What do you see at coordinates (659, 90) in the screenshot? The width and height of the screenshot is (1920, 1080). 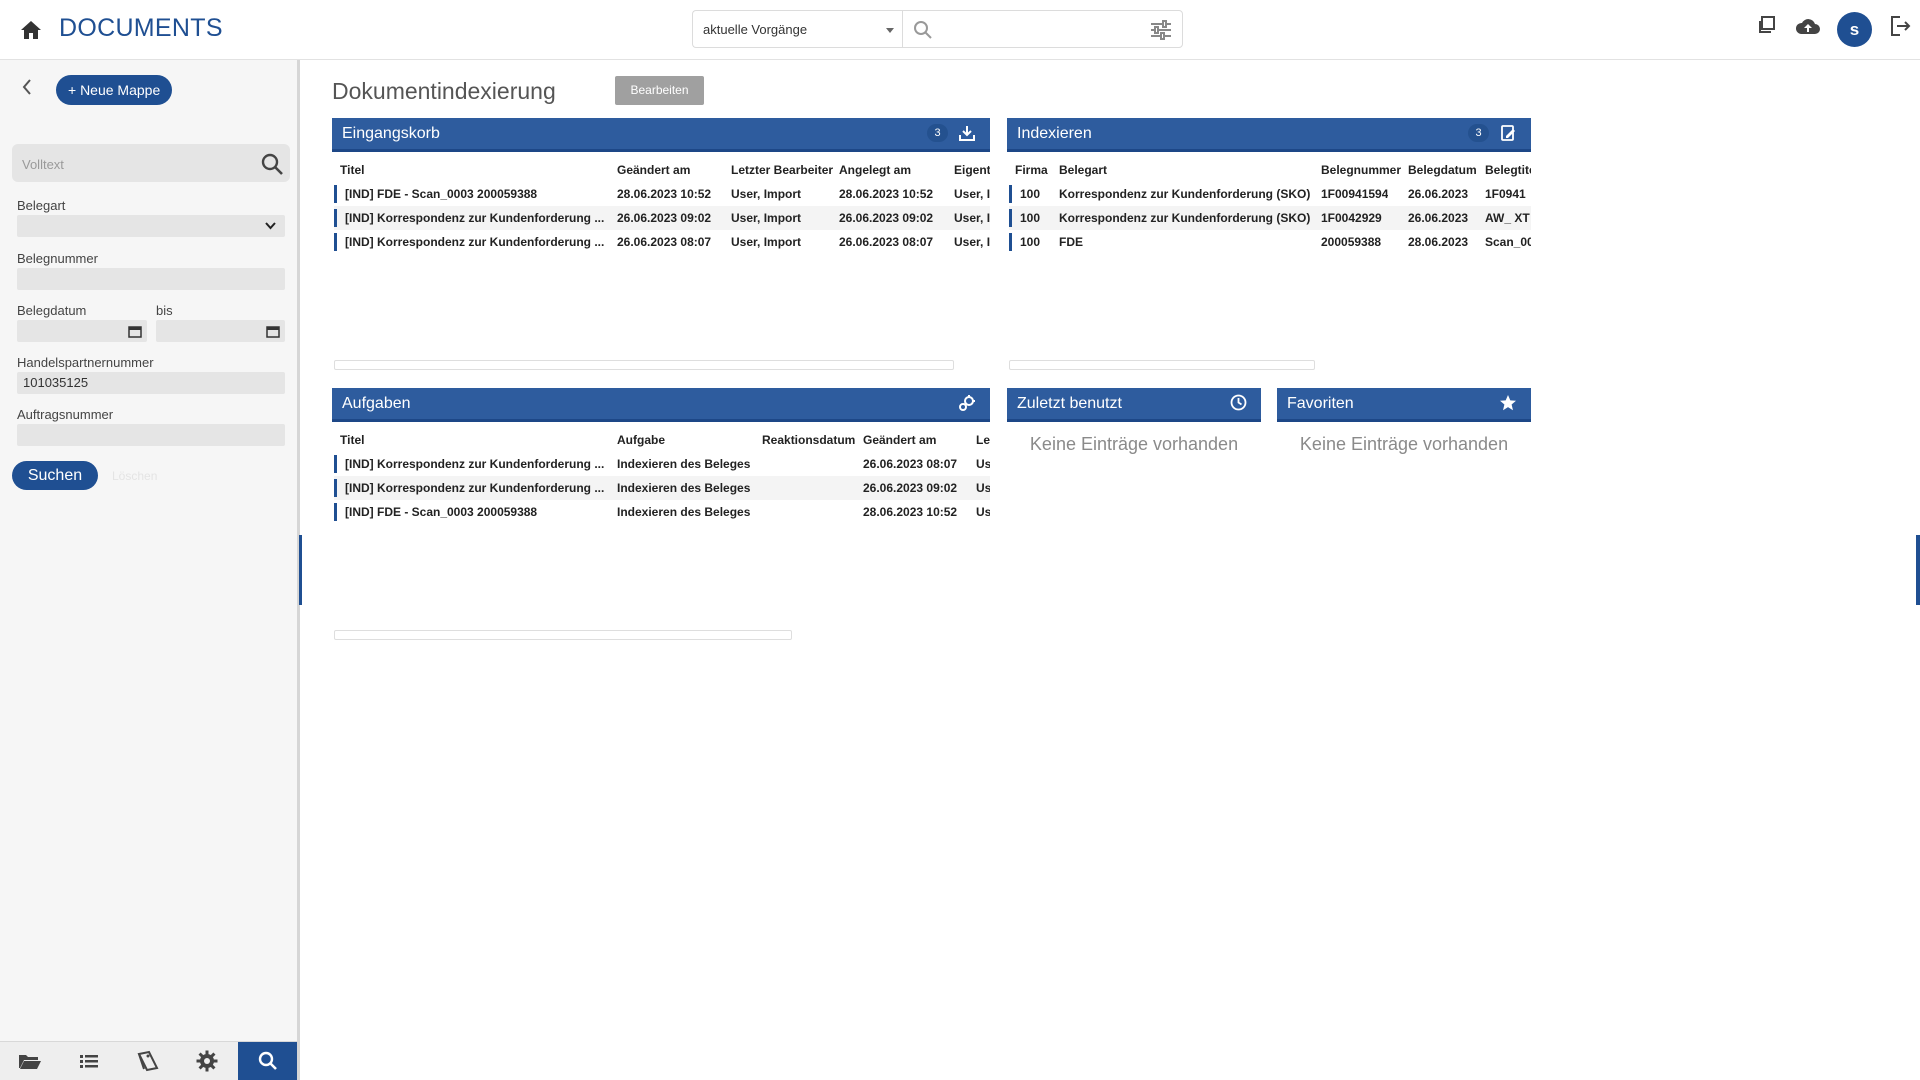 I see `edit-button: Bearbeiten` at bounding box center [659, 90].